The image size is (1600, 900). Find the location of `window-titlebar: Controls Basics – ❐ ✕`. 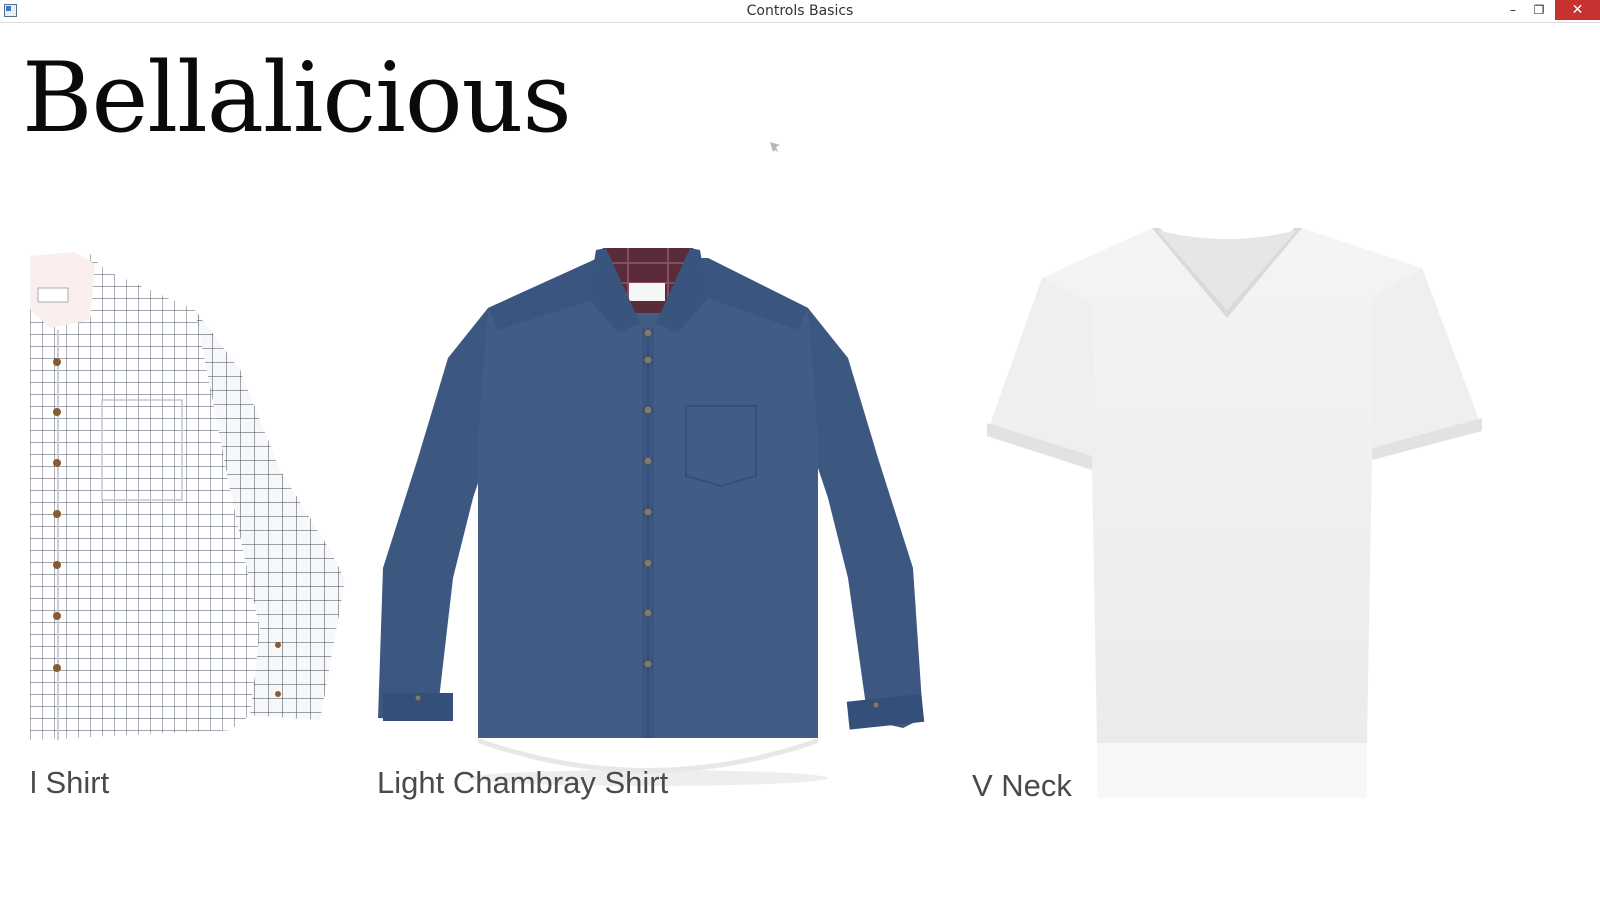

window-titlebar: Controls Basics – ❐ ✕ is located at coordinates (800, 11).